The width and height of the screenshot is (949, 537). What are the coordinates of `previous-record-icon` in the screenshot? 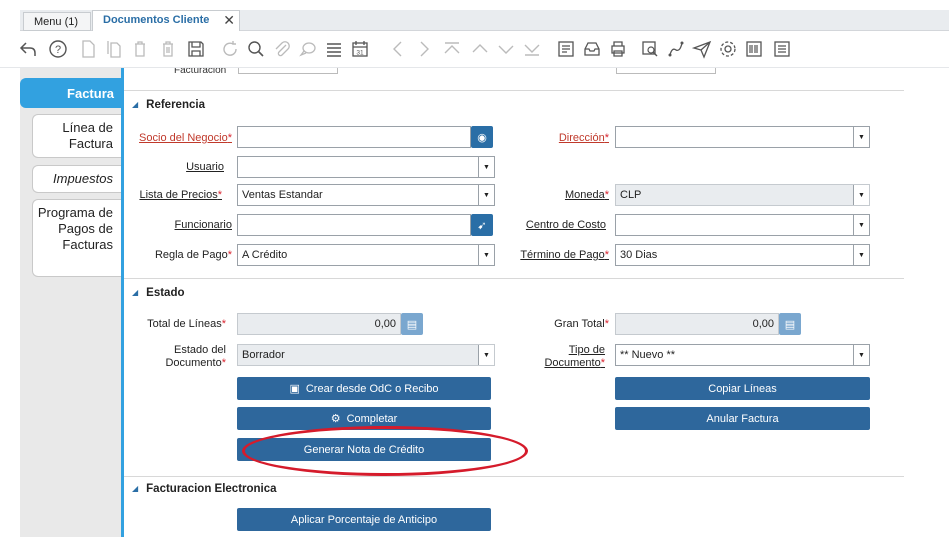 It's located at (398, 49).